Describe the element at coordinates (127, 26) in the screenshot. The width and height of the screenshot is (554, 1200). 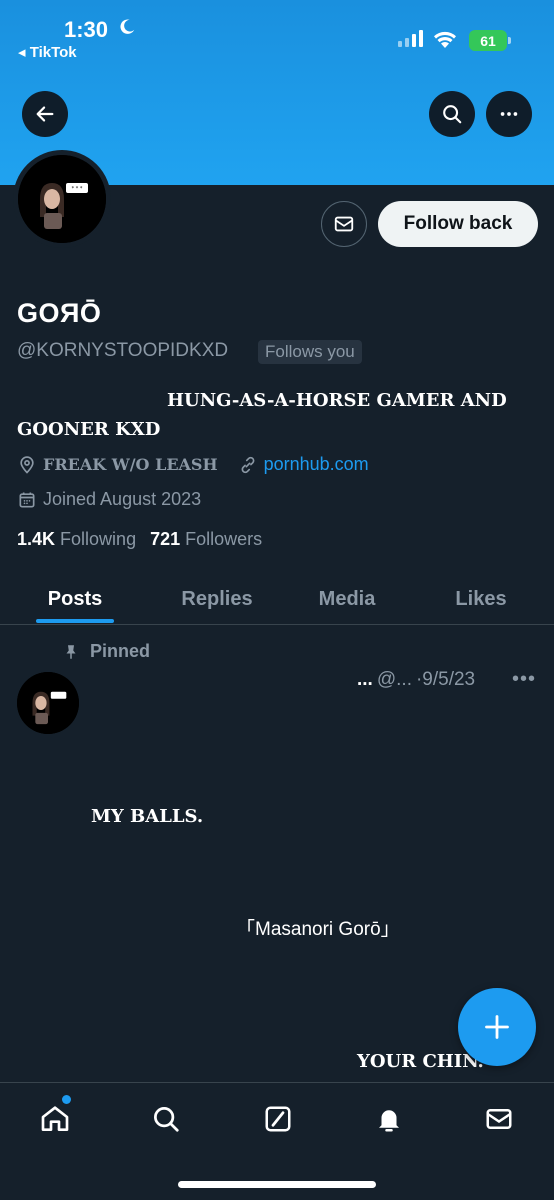
I see `moon-icon` at that location.